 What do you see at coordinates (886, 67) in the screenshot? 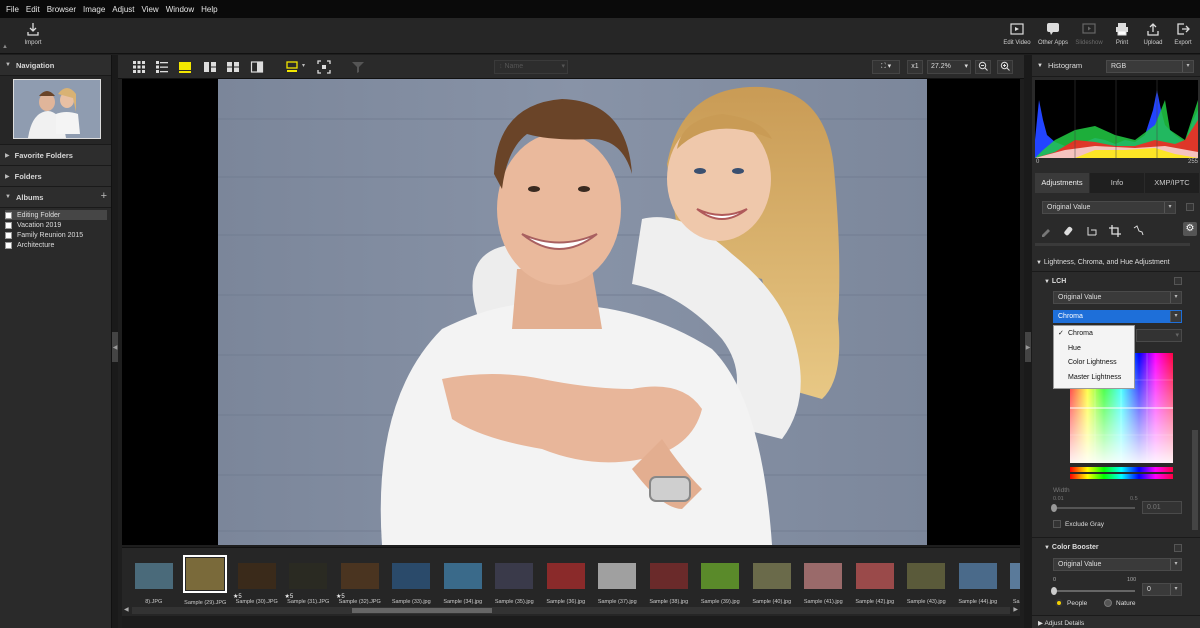
I see `display-mode-select: ⛶ ▾` at bounding box center [886, 67].